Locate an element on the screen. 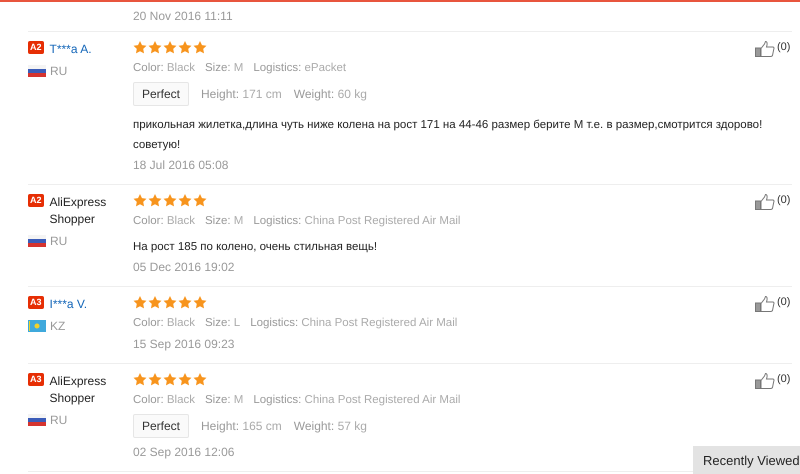  body-measure: Height: 165 cm is located at coordinates (241, 426).